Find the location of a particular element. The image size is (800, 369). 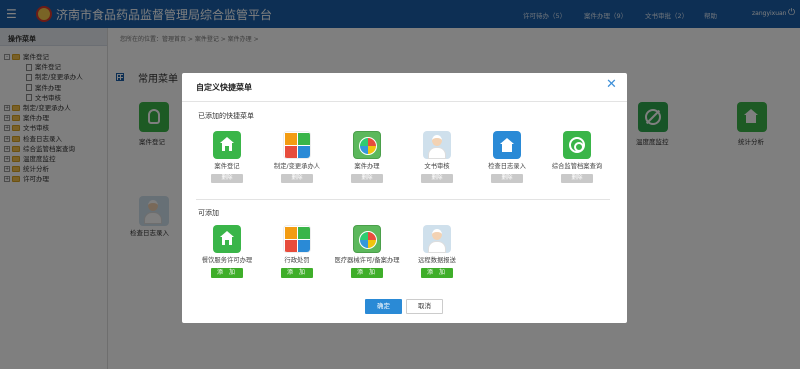

added-item: 制定/变更承办人 删除 is located at coordinates (297, 157).